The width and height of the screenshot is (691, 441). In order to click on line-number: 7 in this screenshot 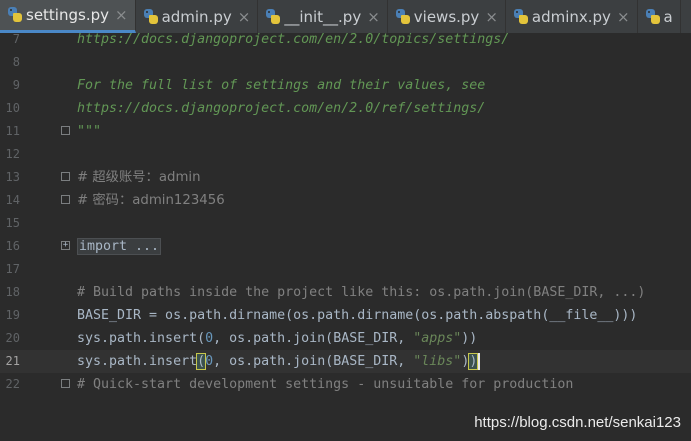, I will do `click(16, 39)`.